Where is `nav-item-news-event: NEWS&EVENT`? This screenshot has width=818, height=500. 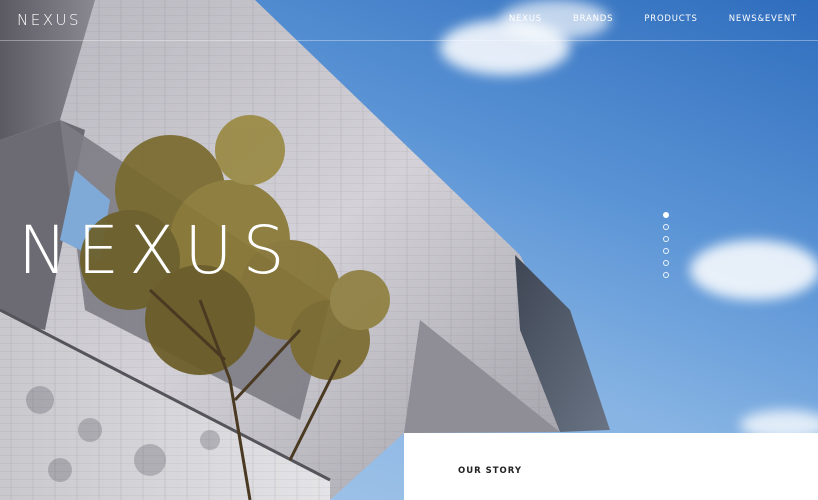 nav-item-news-event: NEWS&EVENT is located at coordinates (763, 19).